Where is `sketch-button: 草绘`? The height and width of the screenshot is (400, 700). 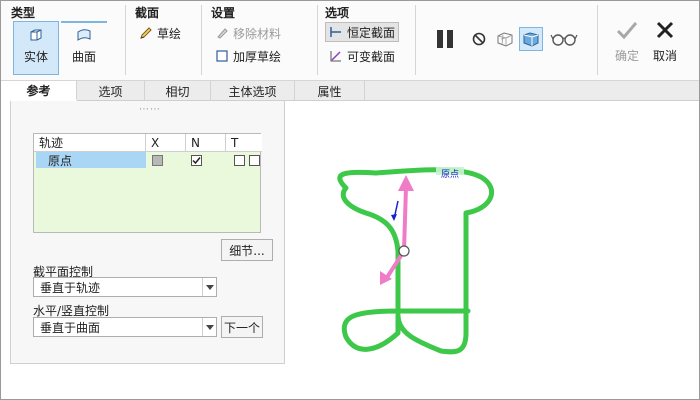 sketch-button: 草绘 is located at coordinates (160, 33).